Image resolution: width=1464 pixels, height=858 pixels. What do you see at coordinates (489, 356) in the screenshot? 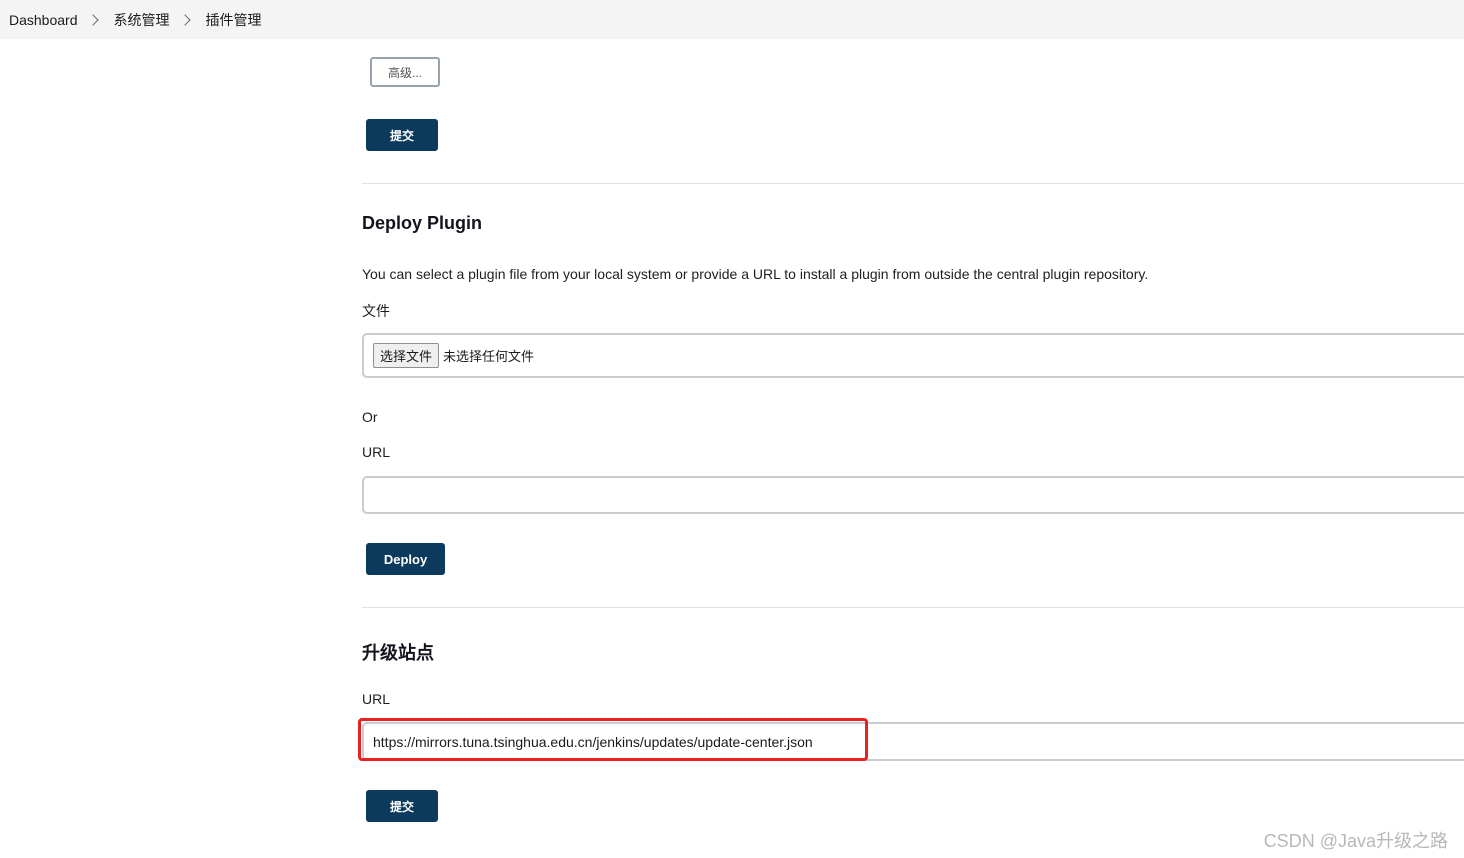
I see `file-status-text: 未选择任何文件` at bounding box center [489, 356].